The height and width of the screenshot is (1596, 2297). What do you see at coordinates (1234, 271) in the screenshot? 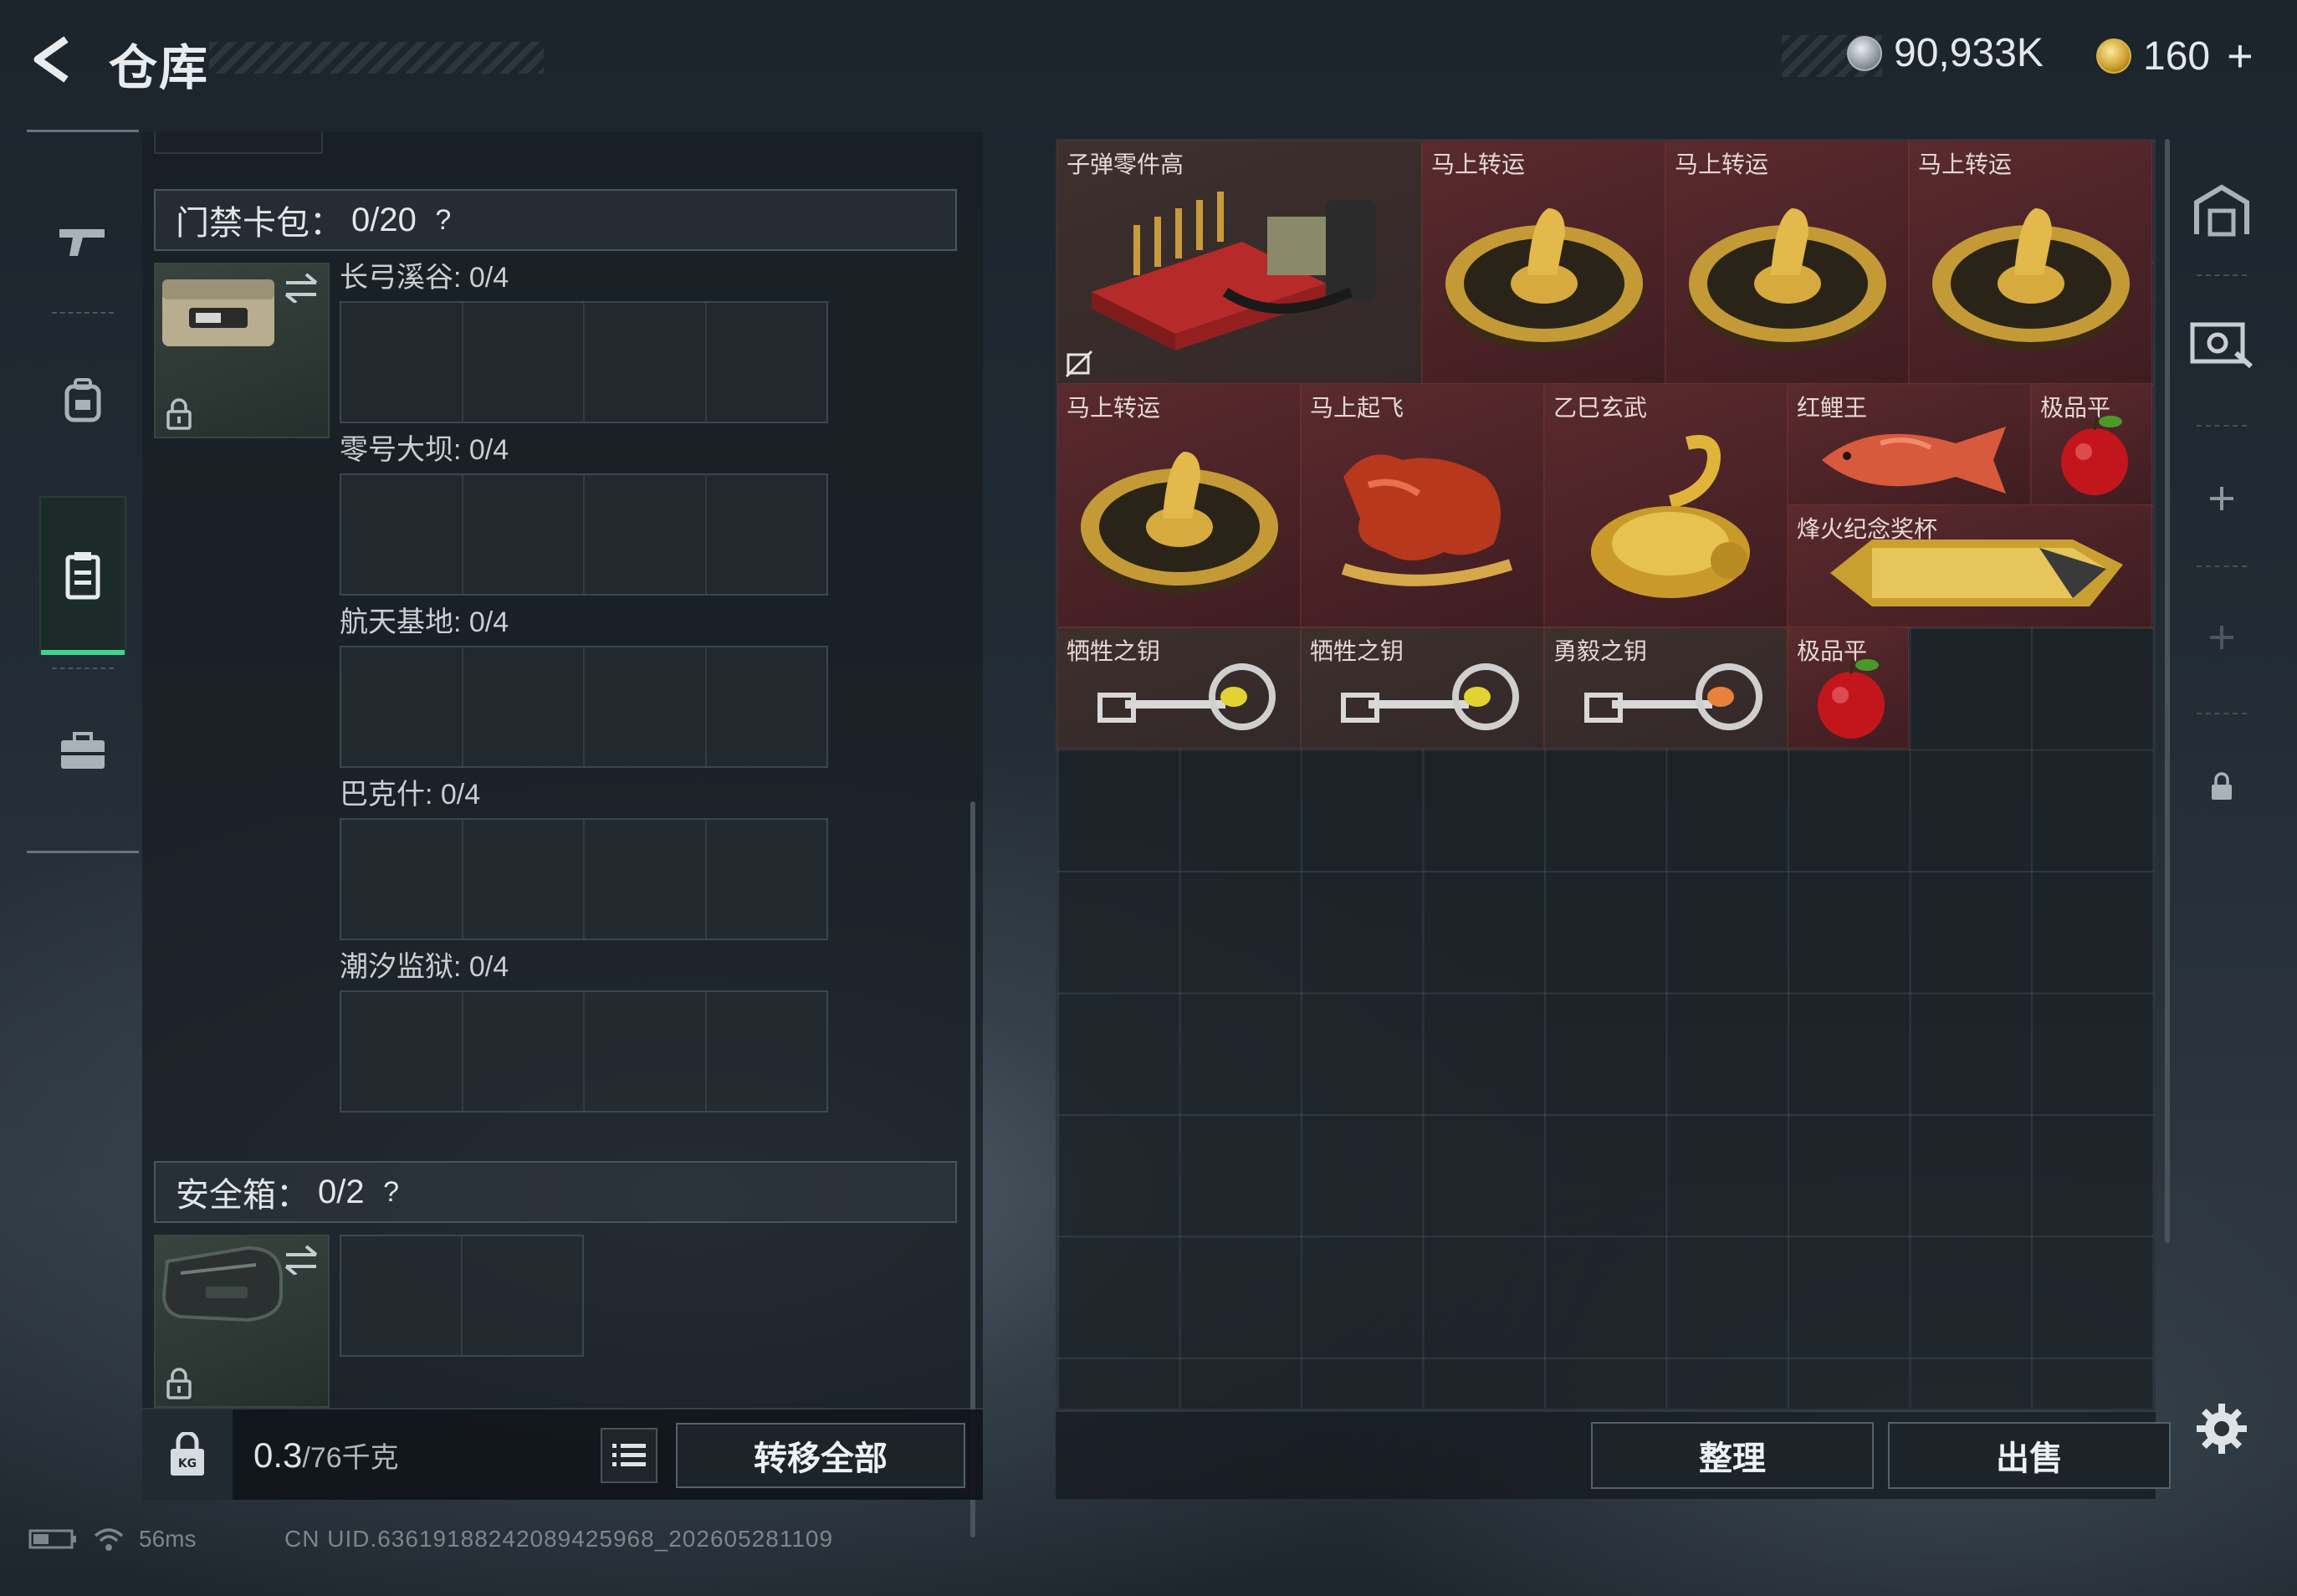
I see `ammo-parts-crate-icon` at bounding box center [1234, 271].